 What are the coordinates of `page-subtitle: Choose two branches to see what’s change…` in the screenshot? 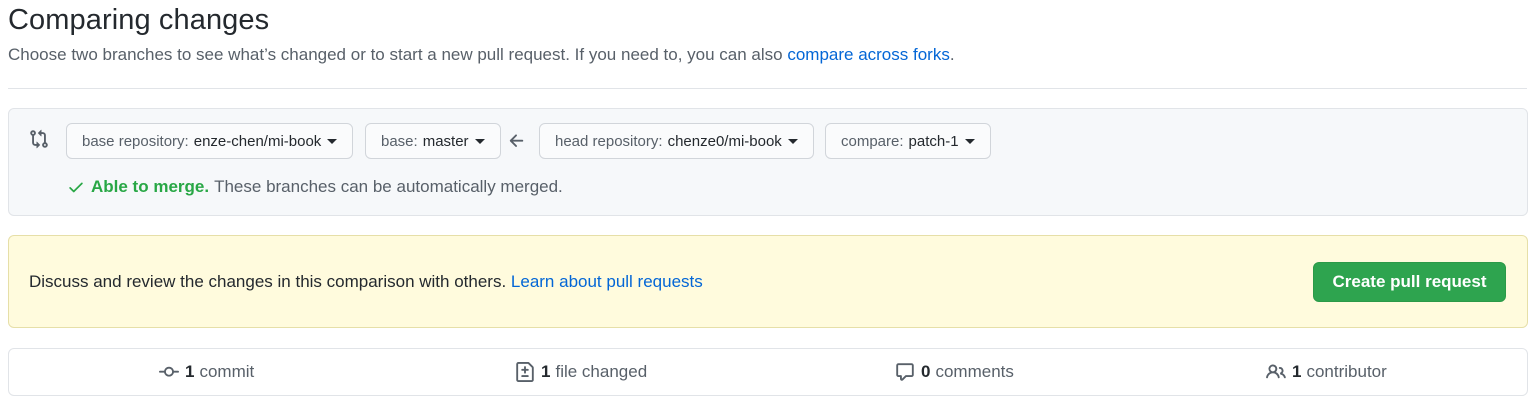 It's located at (481, 55).